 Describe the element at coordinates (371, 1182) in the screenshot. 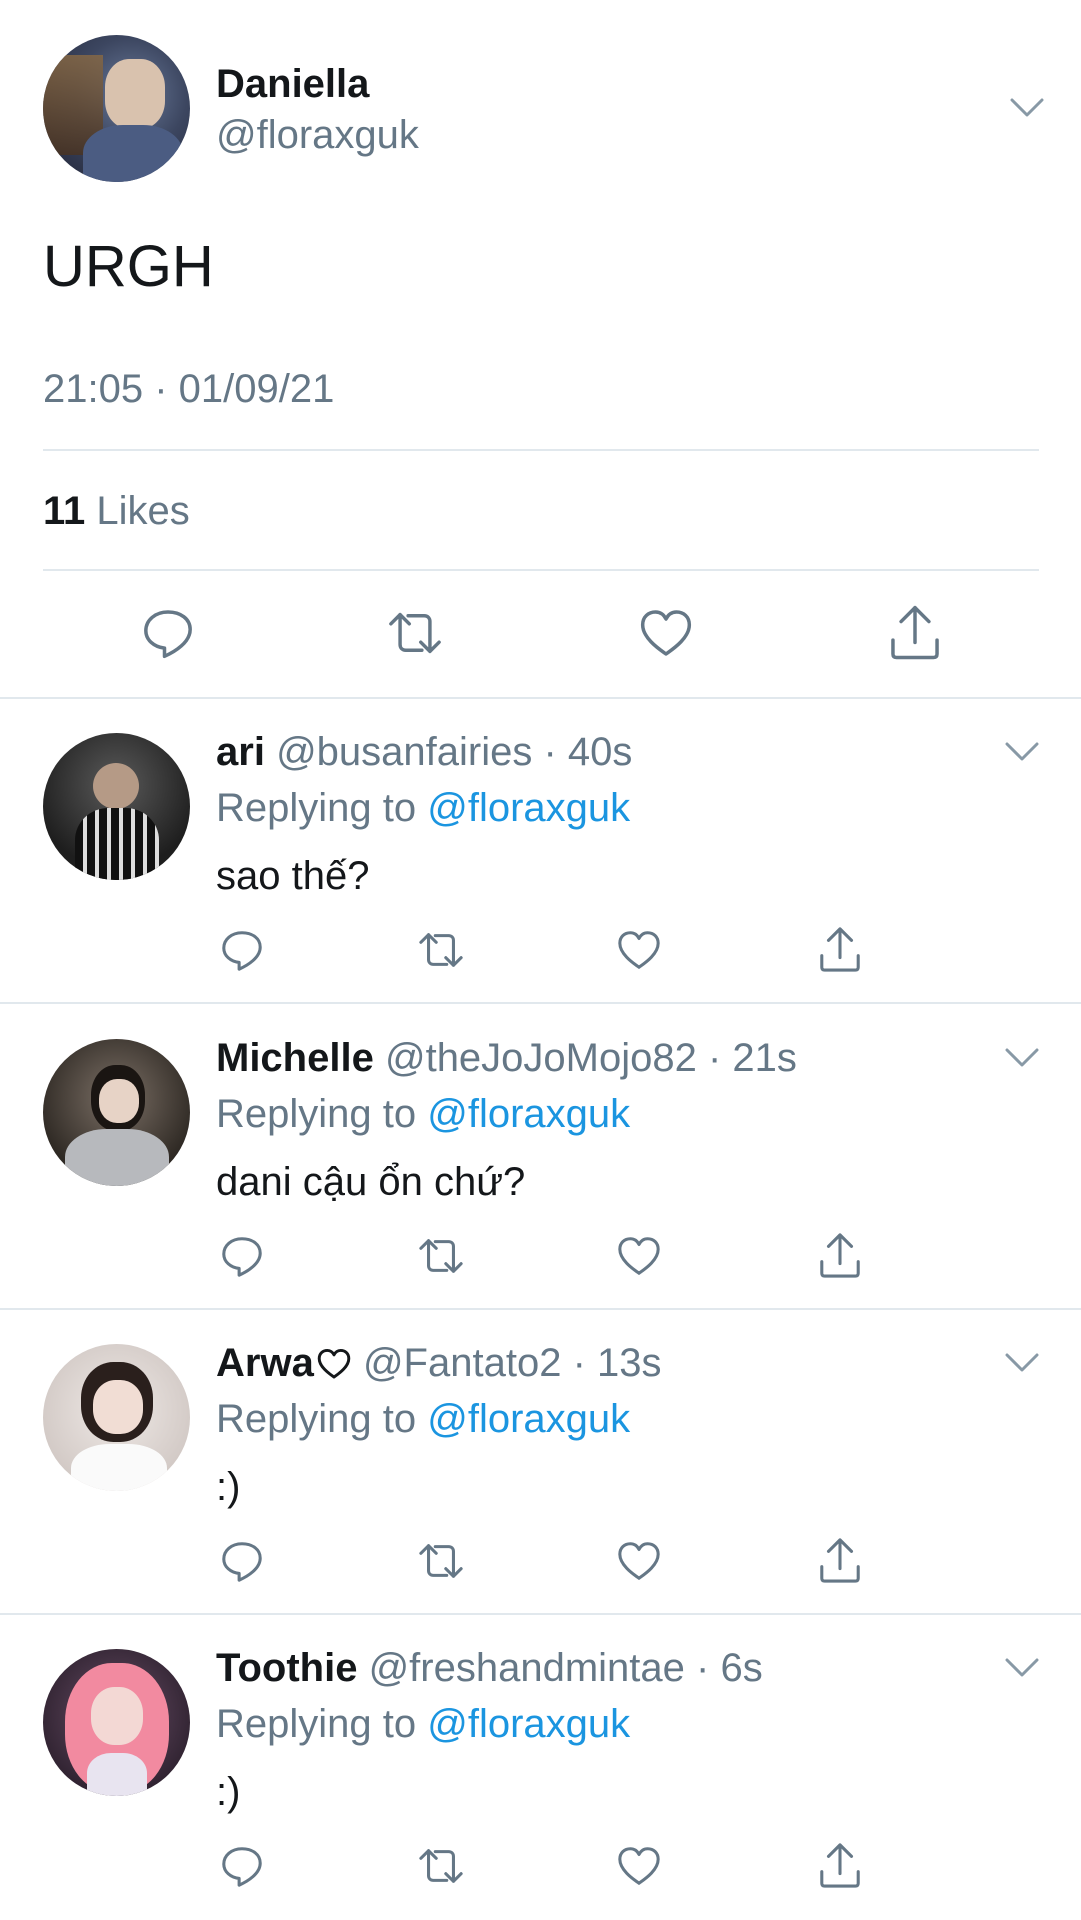

I see `reply-text: dani cậu ổn chứ?` at that location.